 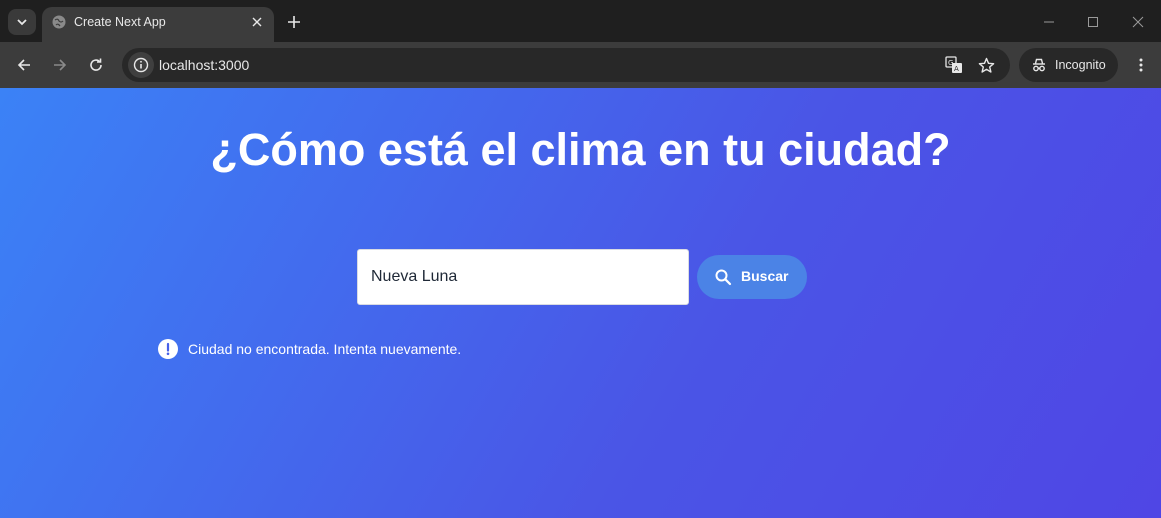 What do you see at coordinates (580, 21) in the screenshot?
I see `tab-strip: Create Next App` at bounding box center [580, 21].